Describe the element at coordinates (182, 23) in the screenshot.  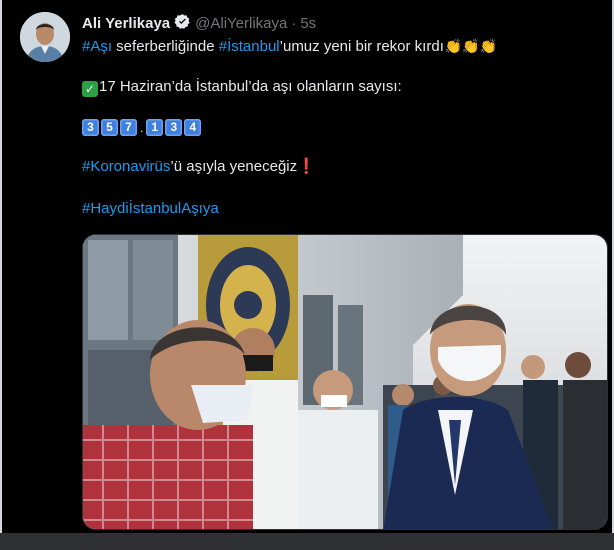
I see `verified-badge-icon` at that location.